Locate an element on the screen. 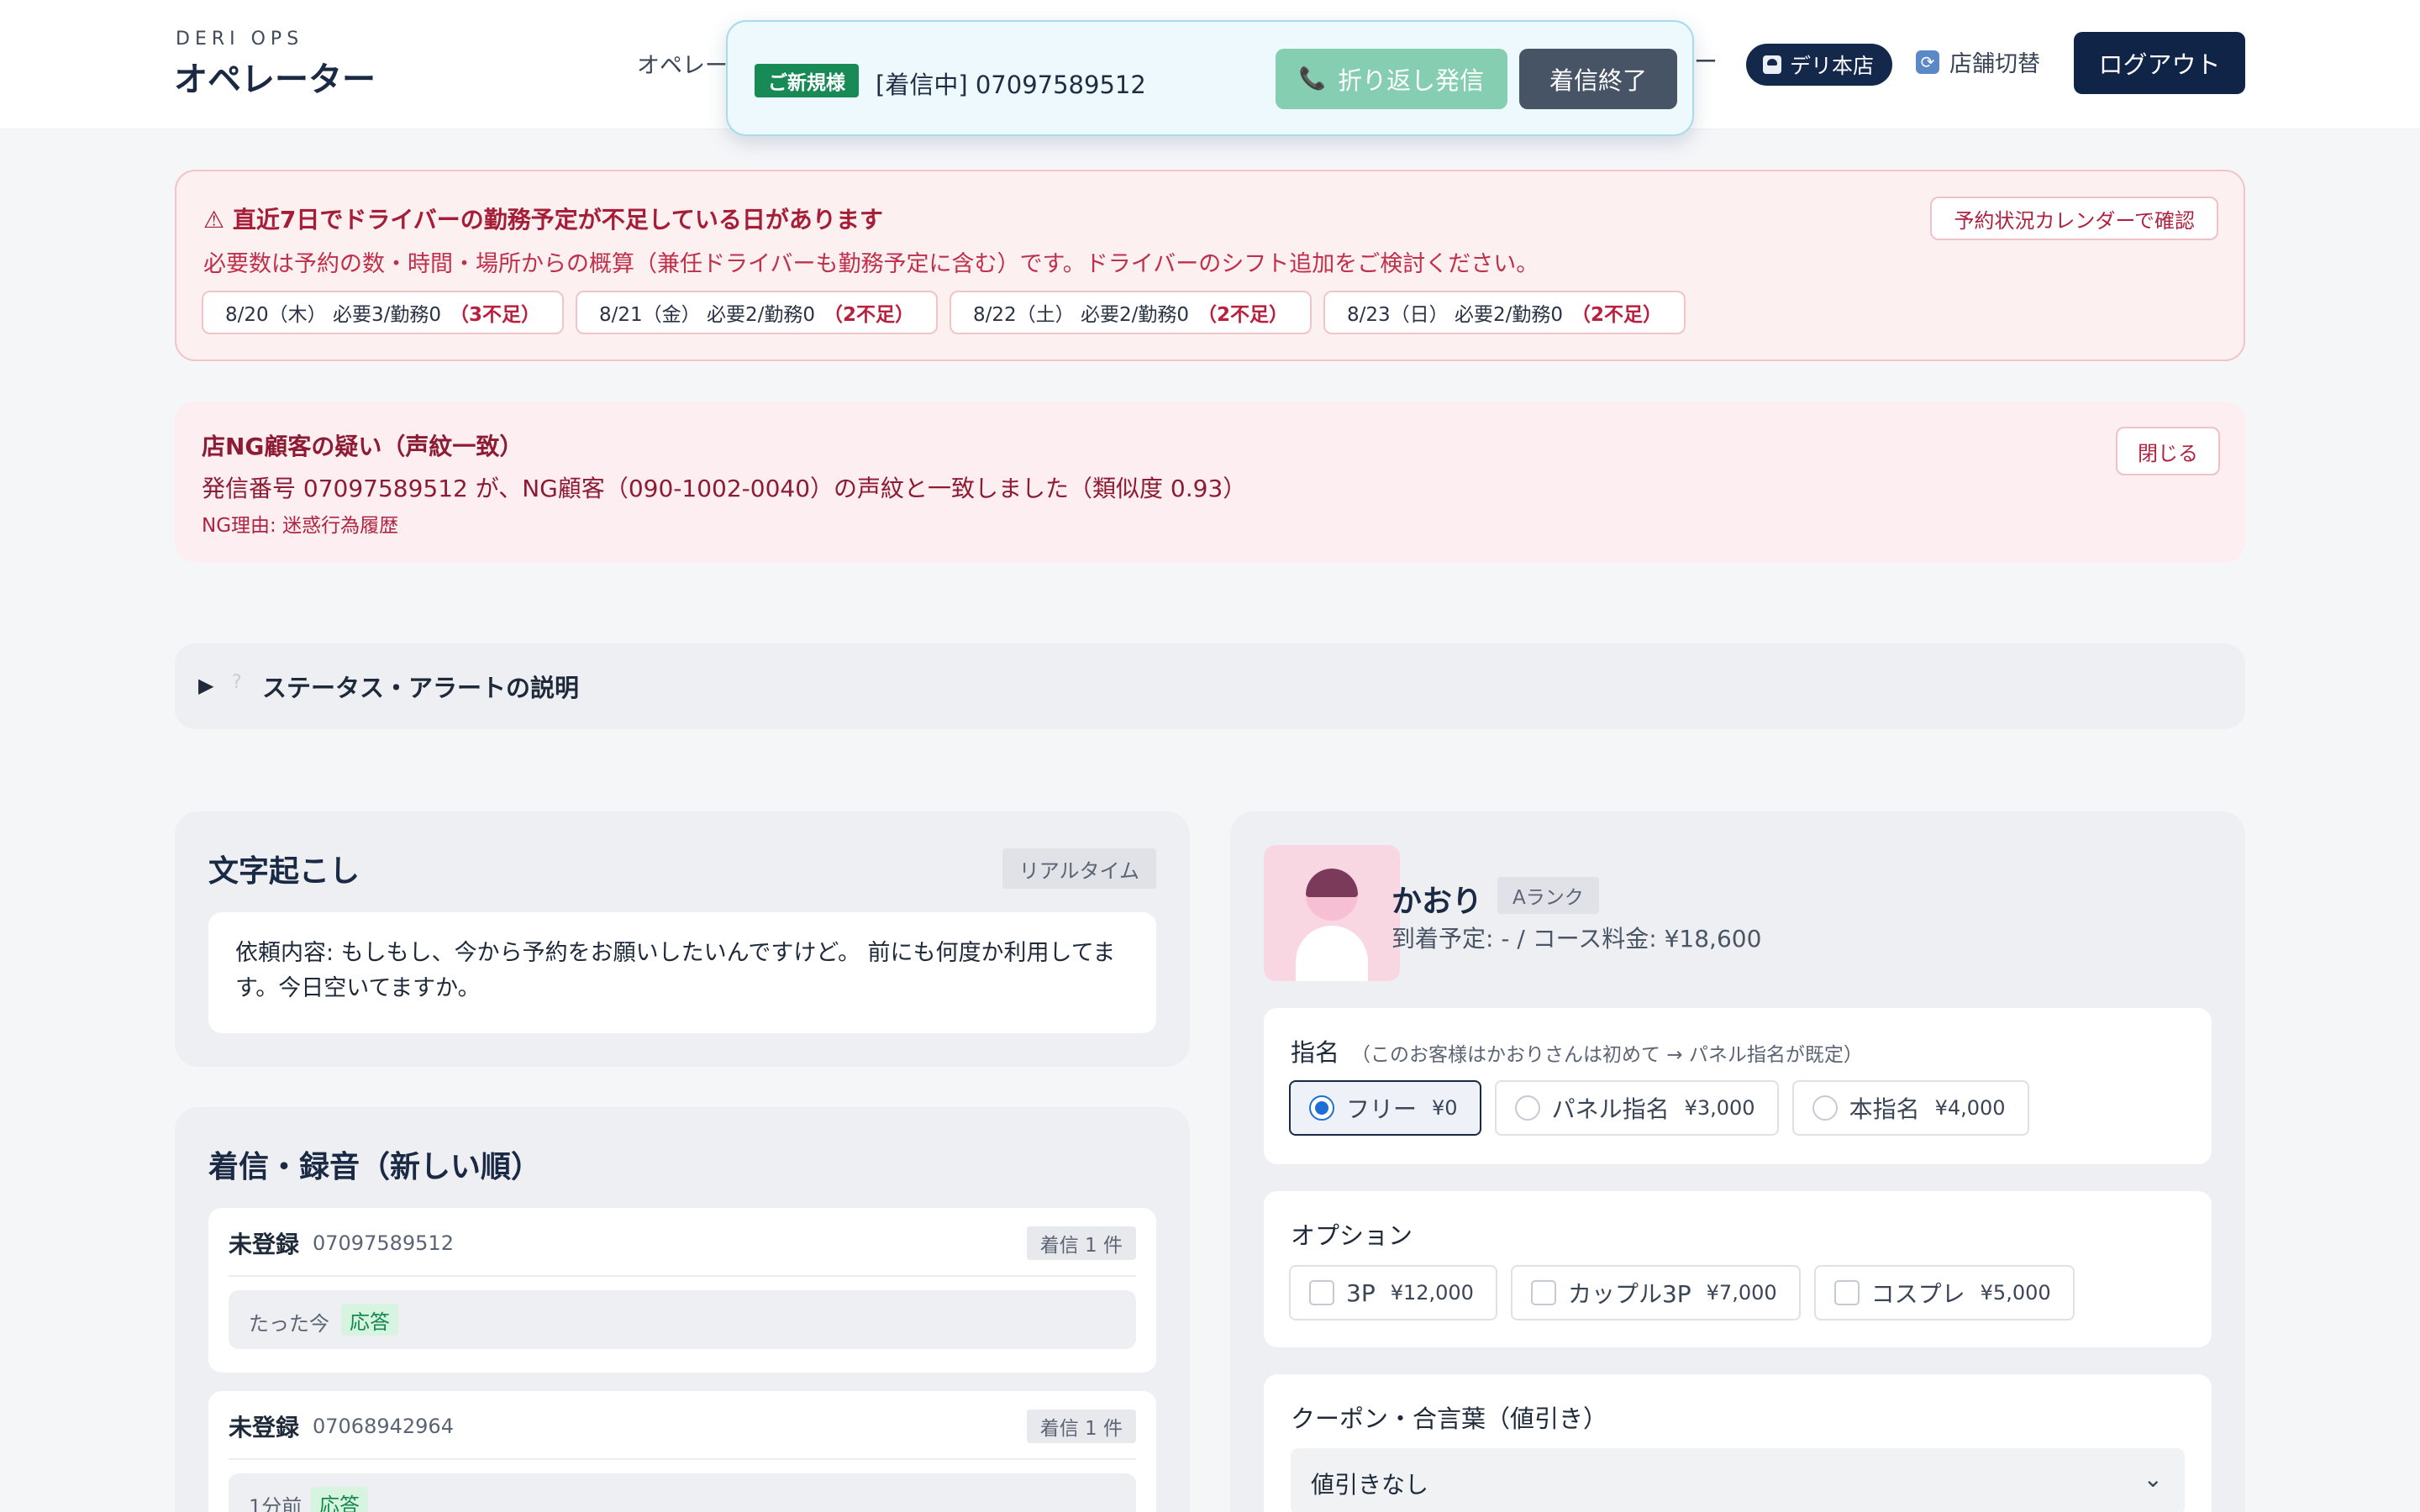 The image size is (2420, 1512). phone-icon: 📞 is located at coordinates (1313, 79).